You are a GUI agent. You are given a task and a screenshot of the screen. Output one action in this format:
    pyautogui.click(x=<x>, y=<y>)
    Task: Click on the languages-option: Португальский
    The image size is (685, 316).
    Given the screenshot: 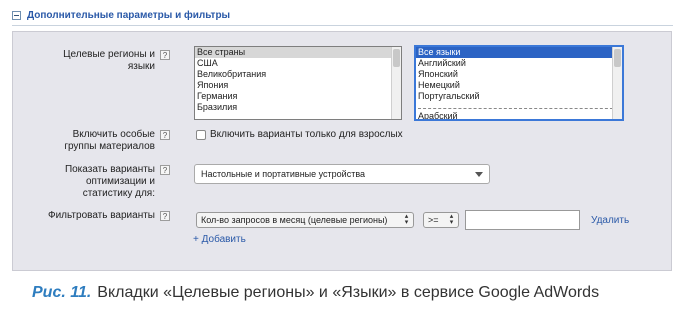 What is the action you would take?
    pyautogui.click(x=519, y=96)
    